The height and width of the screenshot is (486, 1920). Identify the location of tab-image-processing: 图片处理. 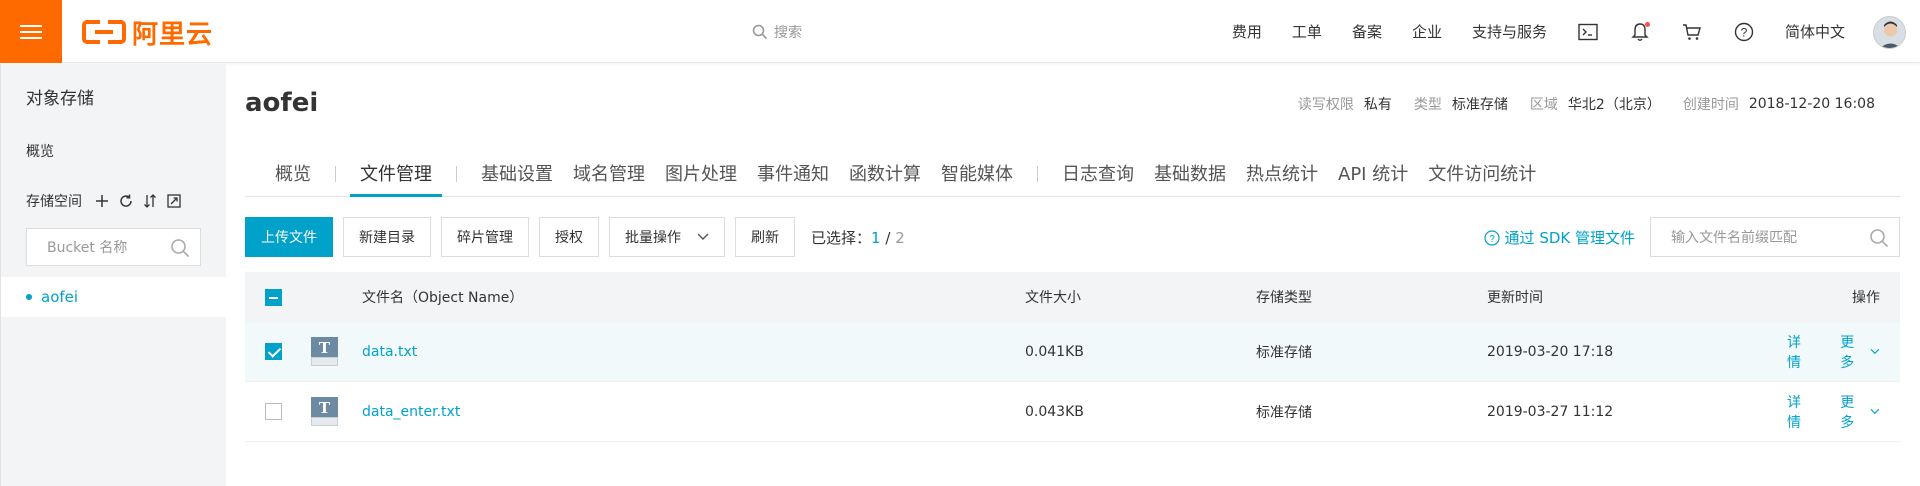
(701, 173).